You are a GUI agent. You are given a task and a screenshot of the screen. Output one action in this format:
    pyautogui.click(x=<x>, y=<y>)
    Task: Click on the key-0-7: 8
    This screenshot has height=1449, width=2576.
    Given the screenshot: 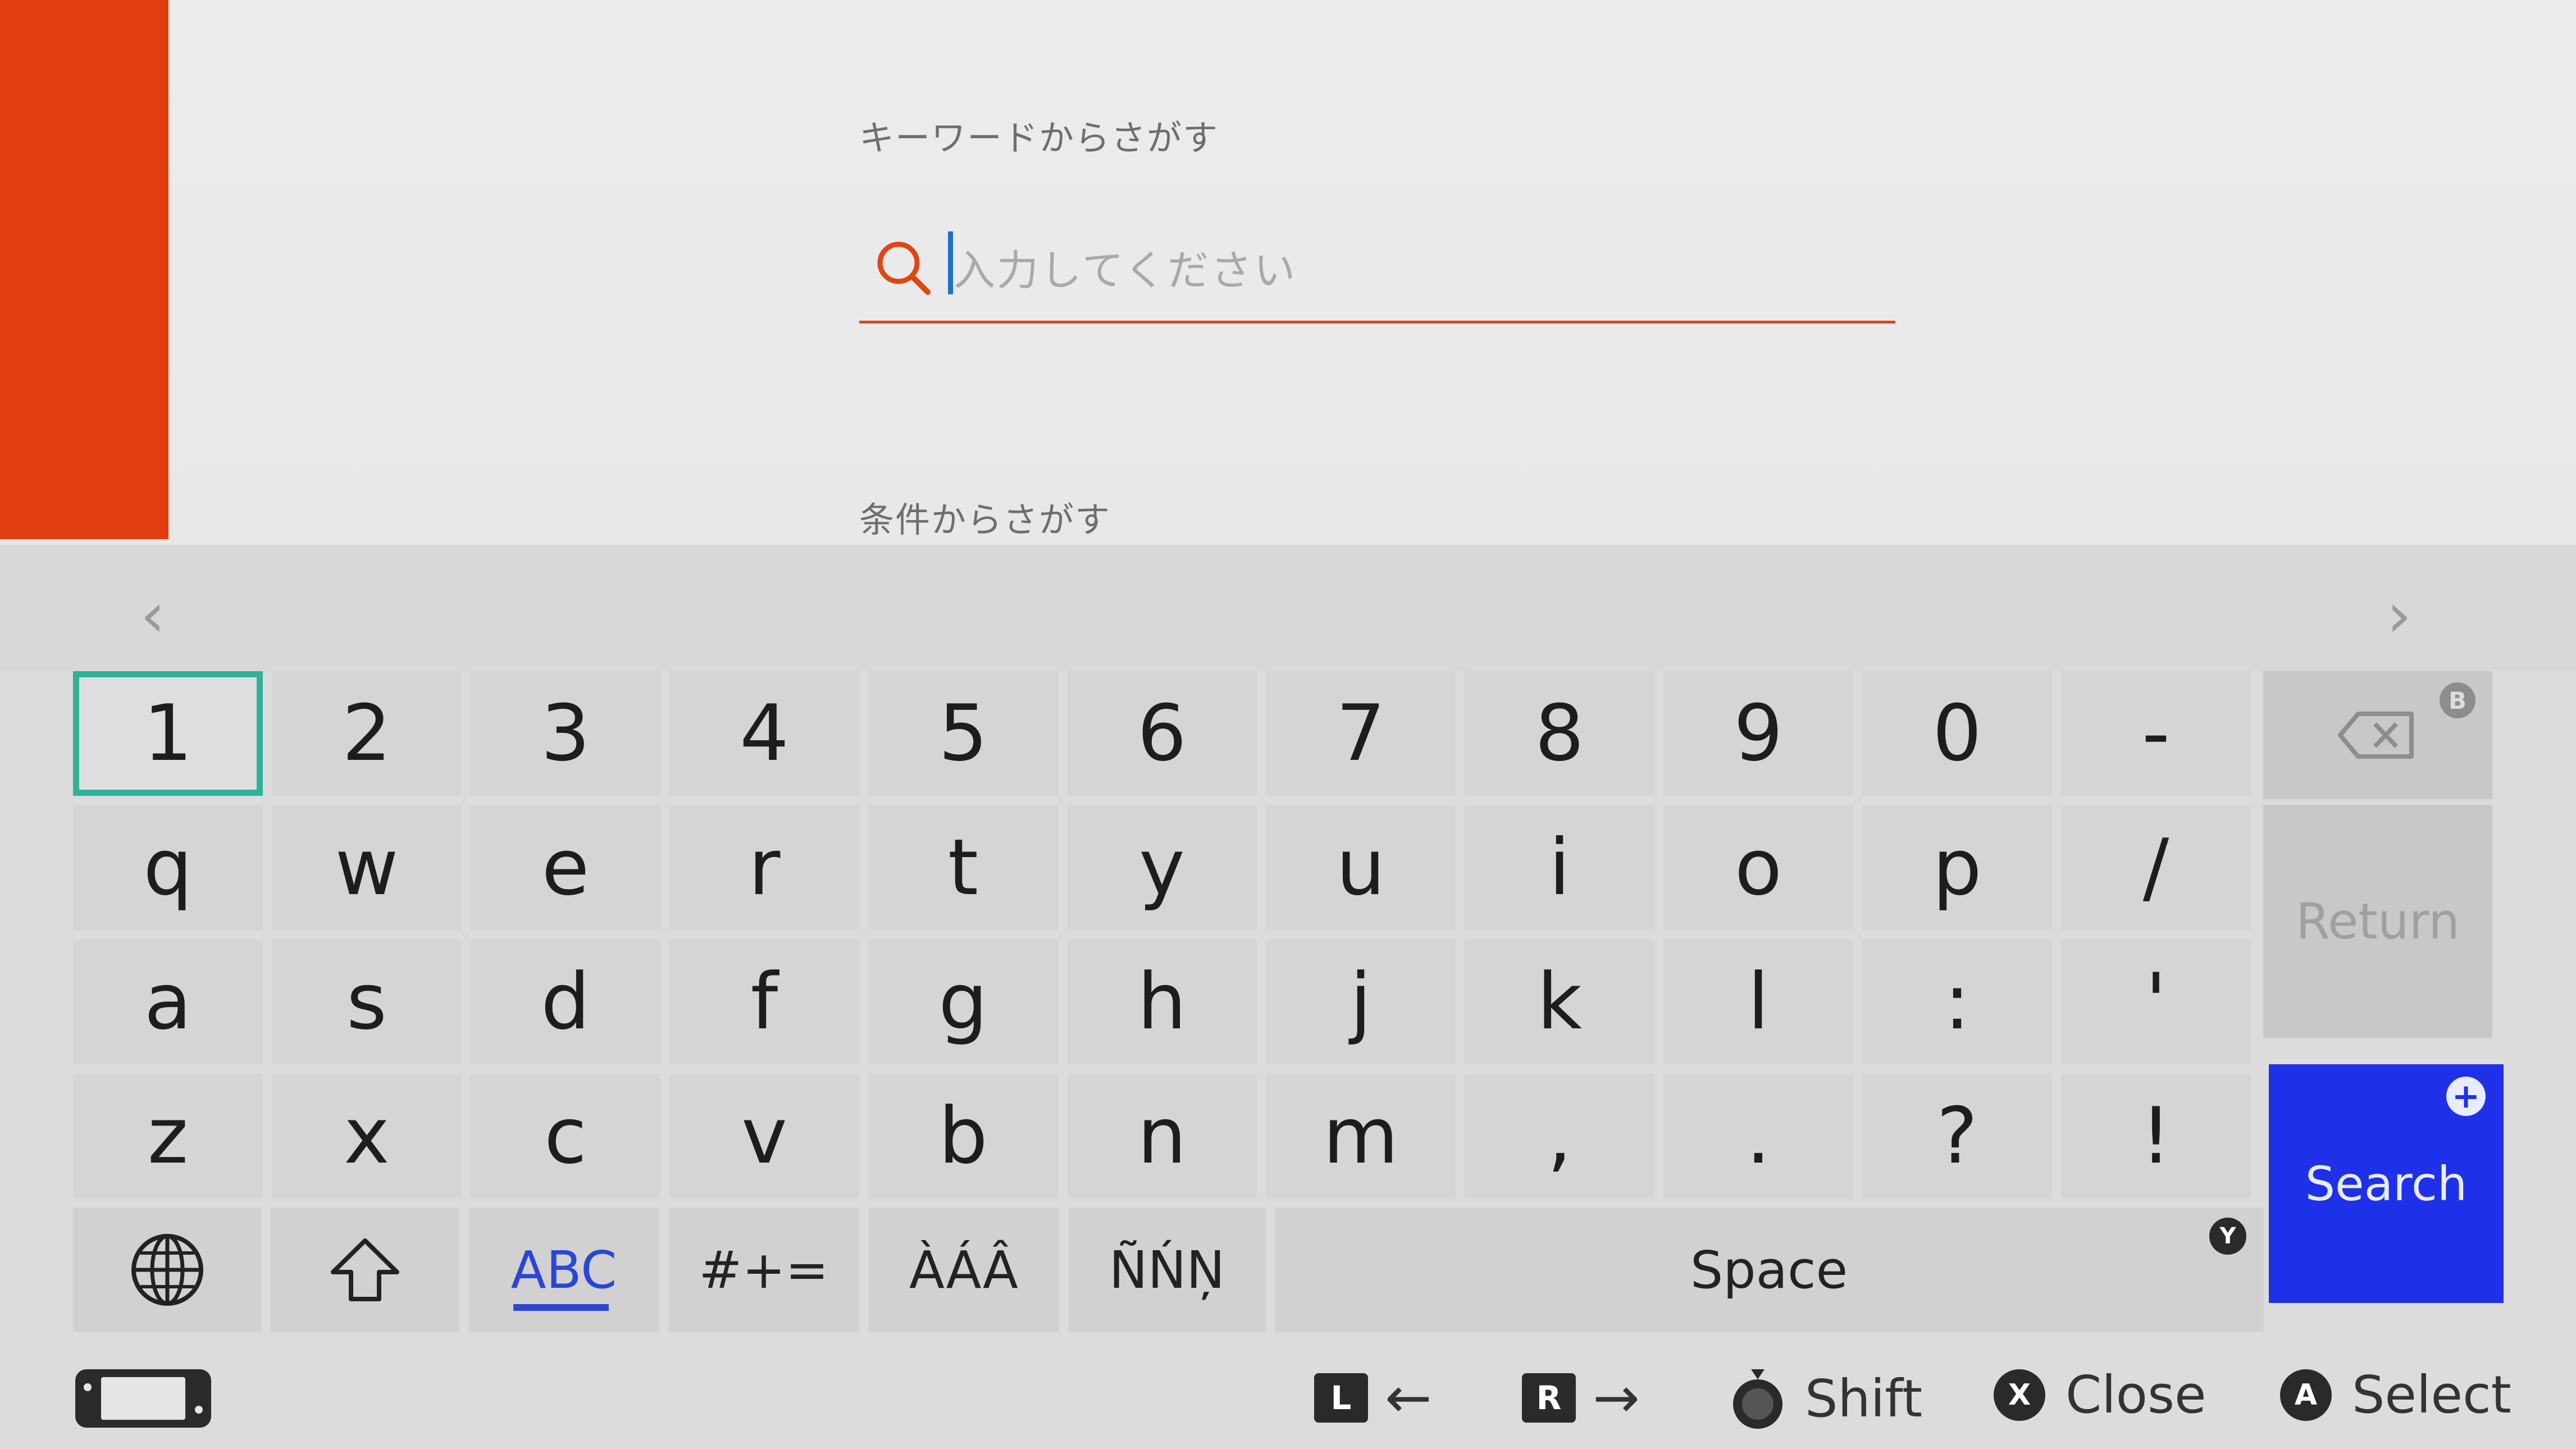 What is the action you would take?
    pyautogui.click(x=1559, y=733)
    